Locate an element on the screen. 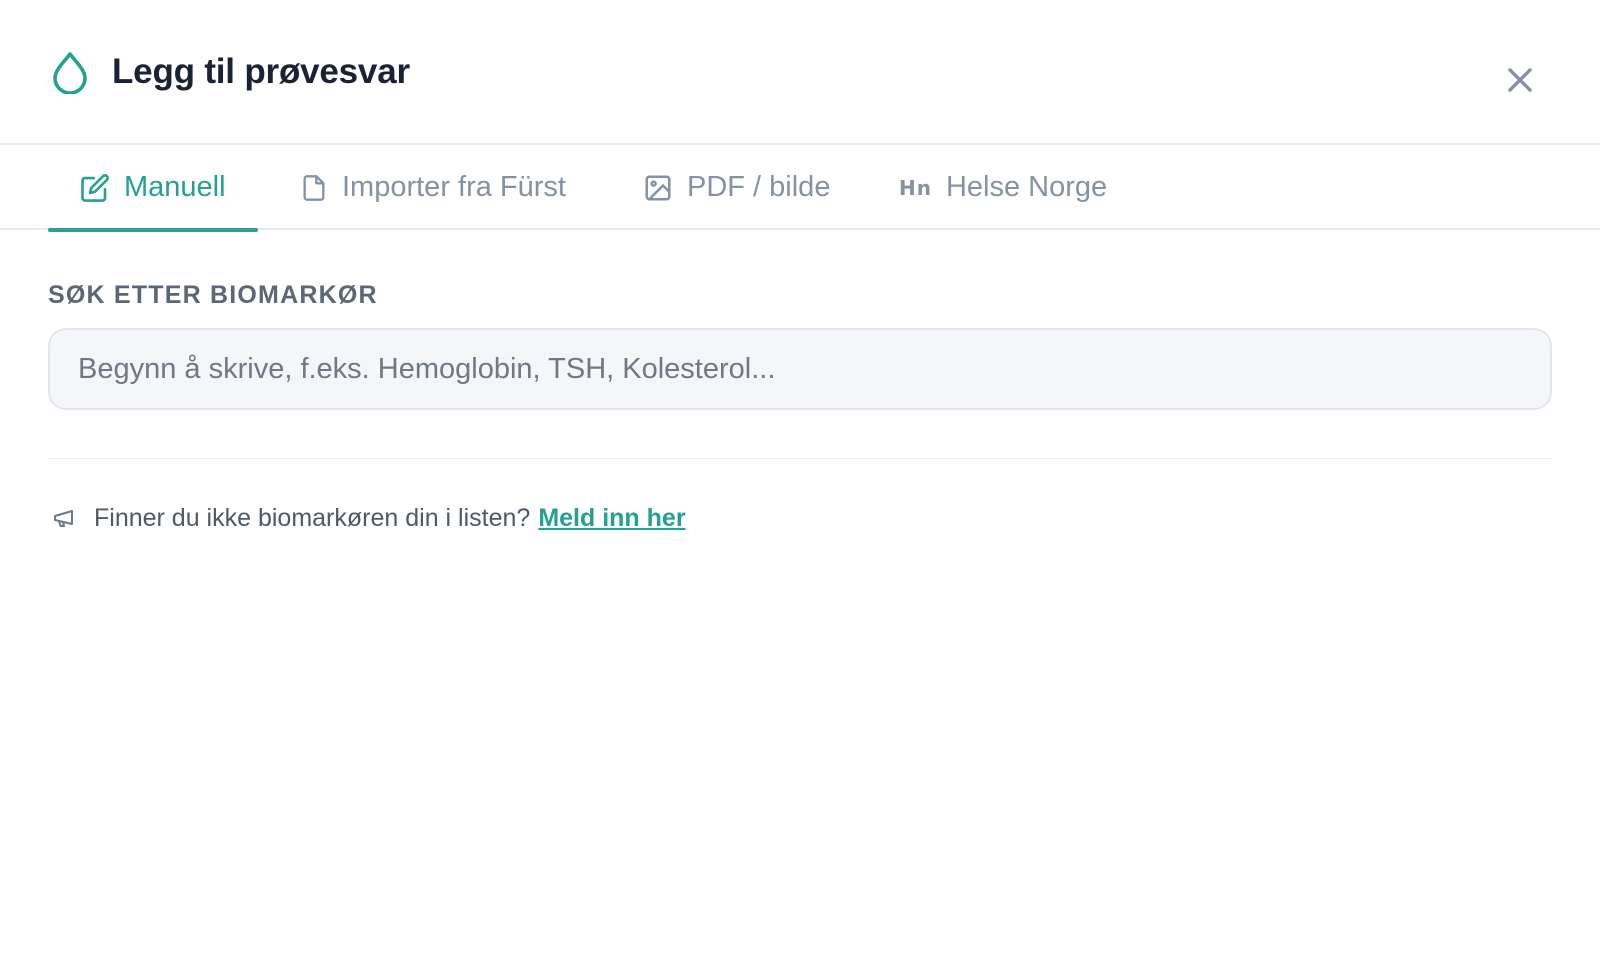 The image size is (1600, 966). tab-label: Importer fra Fürst is located at coordinates (454, 187).